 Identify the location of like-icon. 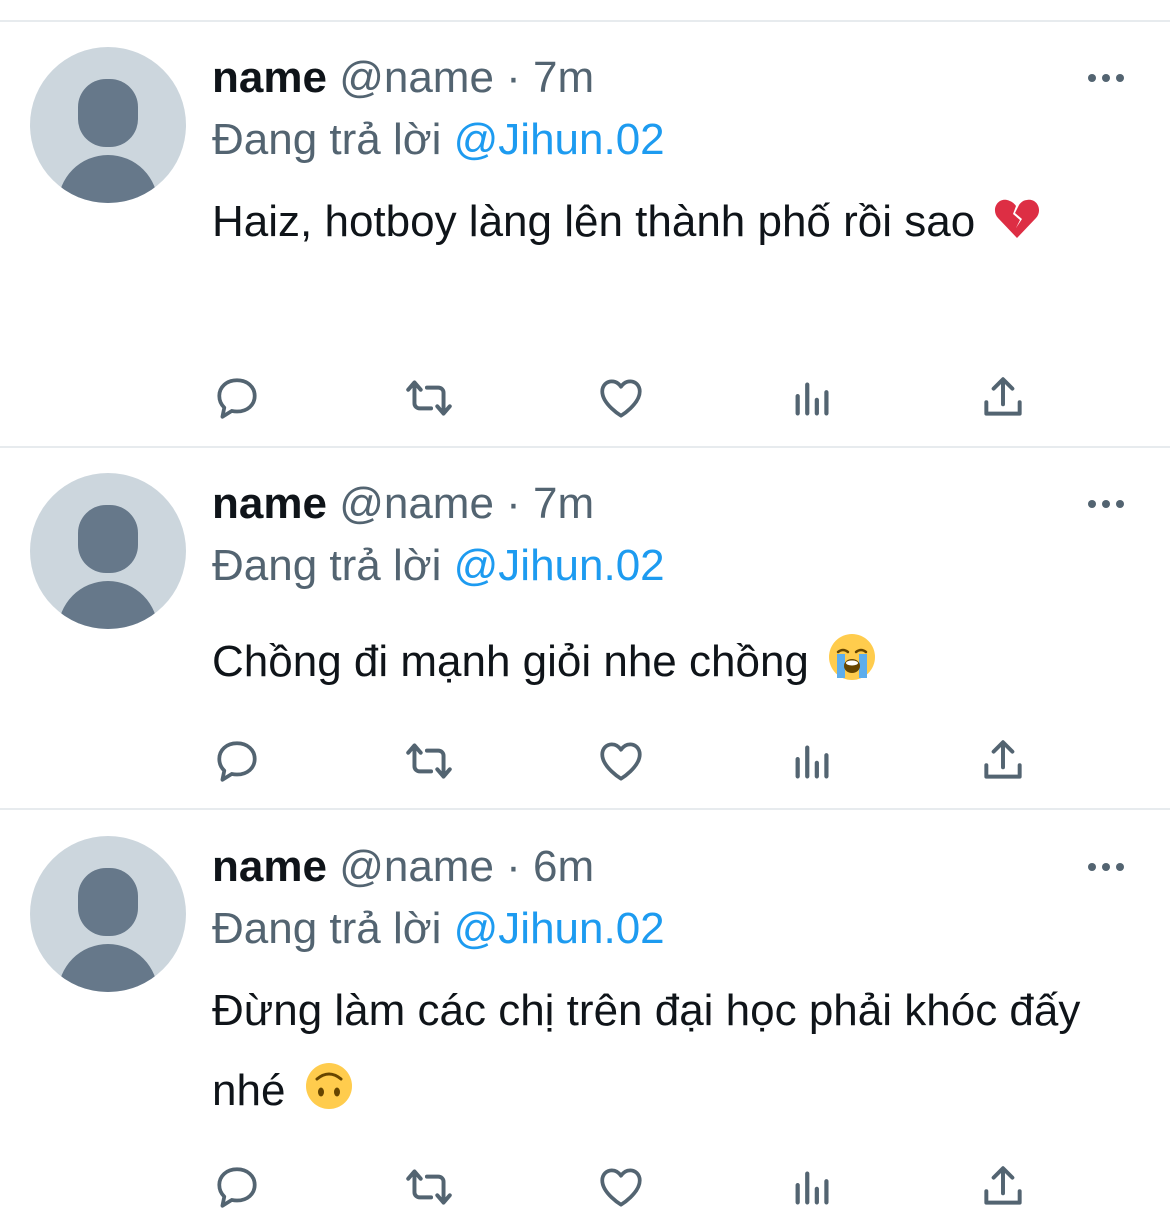
(621, 1187).